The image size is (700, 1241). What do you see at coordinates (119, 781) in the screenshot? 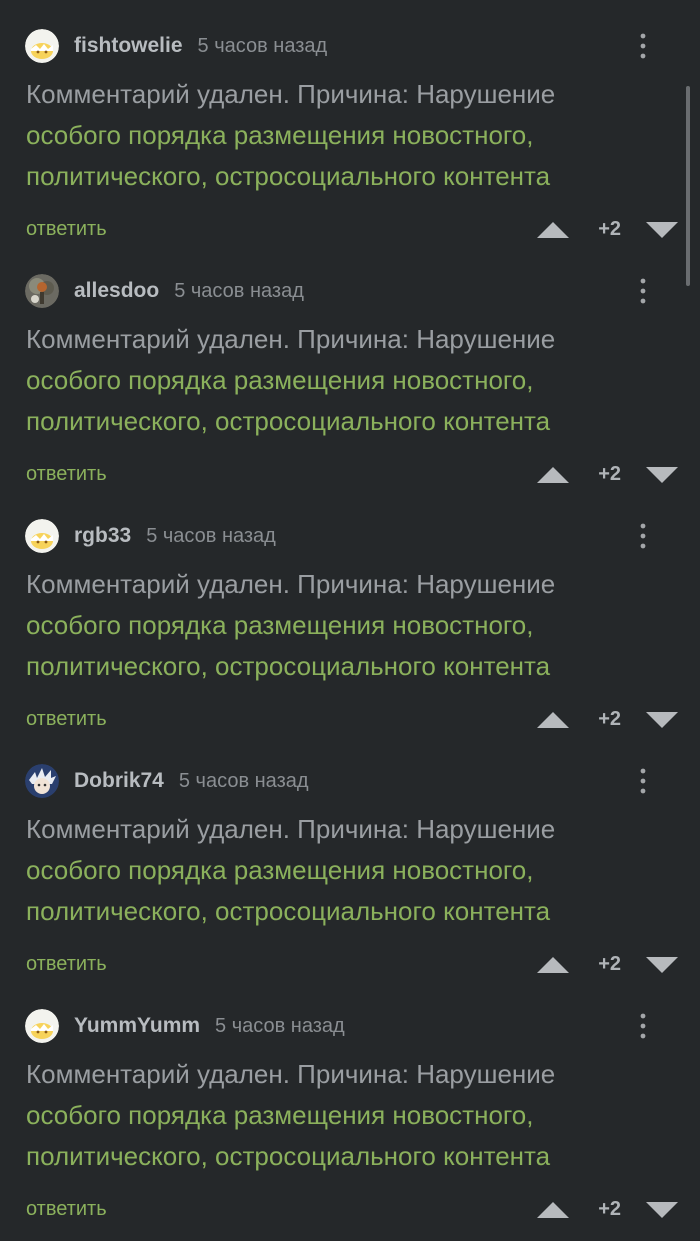
I see `username: Dobrik74` at bounding box center [119, 781].